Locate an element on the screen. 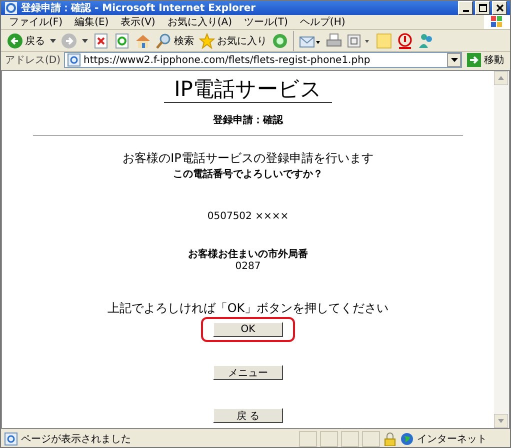 This screenshot has height=448, width=511. menu-item: 編集(E) is located at coordinates (91, 22).